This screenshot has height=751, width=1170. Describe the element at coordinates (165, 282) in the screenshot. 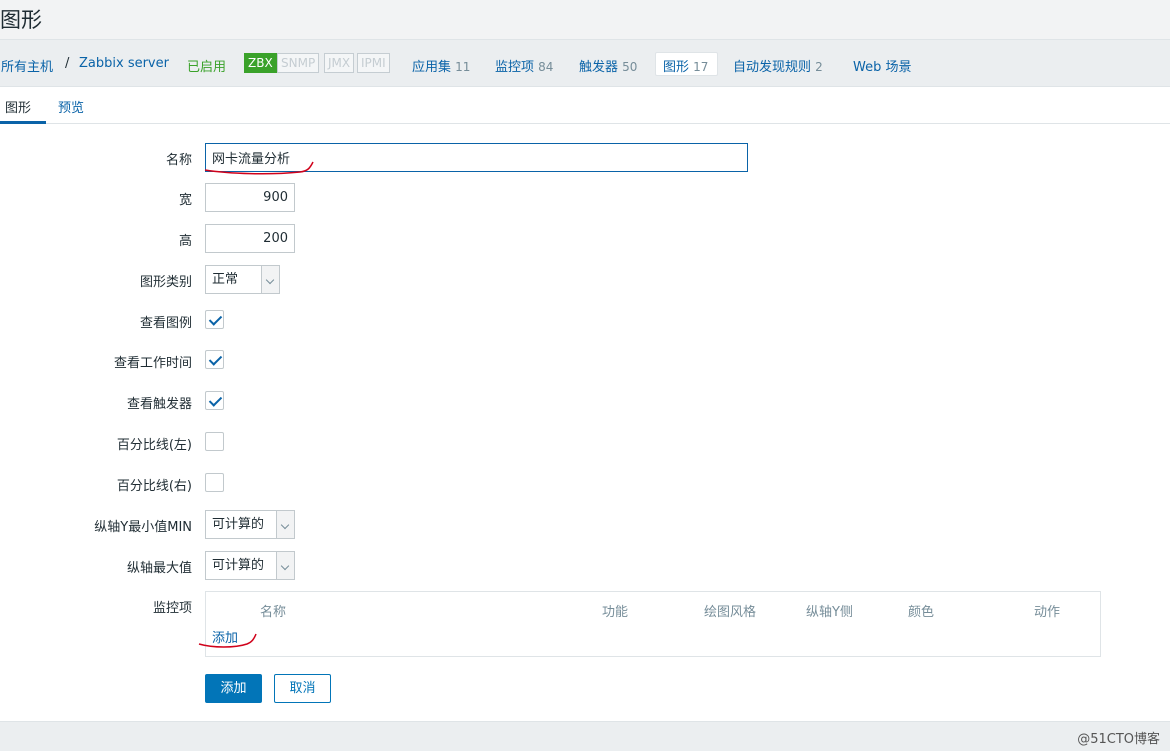

I see `graph-type-label: 图形类别` at that location.